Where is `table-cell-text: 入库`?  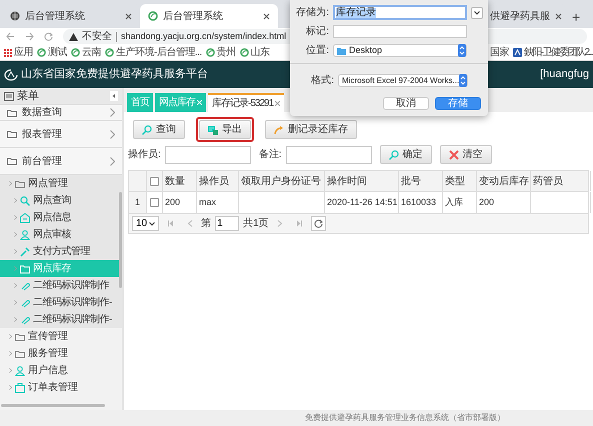 table-cell-text: 入库 is located at coordinates (454, 202).